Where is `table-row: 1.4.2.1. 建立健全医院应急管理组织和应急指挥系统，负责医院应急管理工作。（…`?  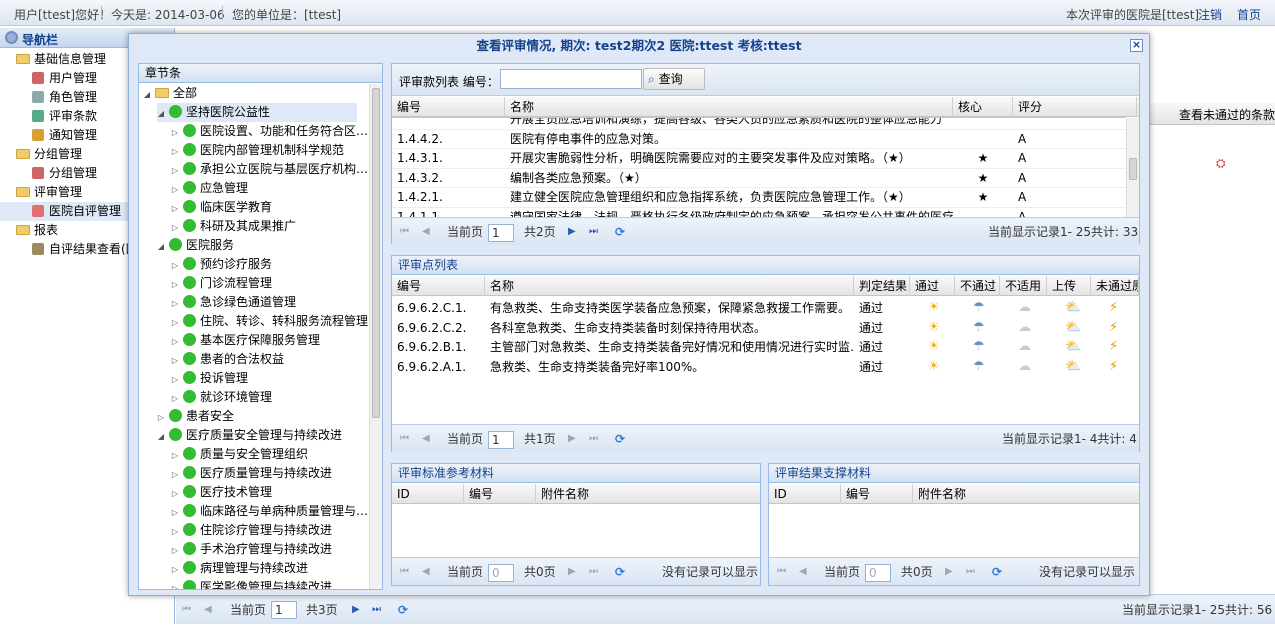
table-row: 1.4.2.1. 建立健全医院应急管理组织和应急指挥系统，负责医院应急管理工作。（… is located at coordinates (759, 198).